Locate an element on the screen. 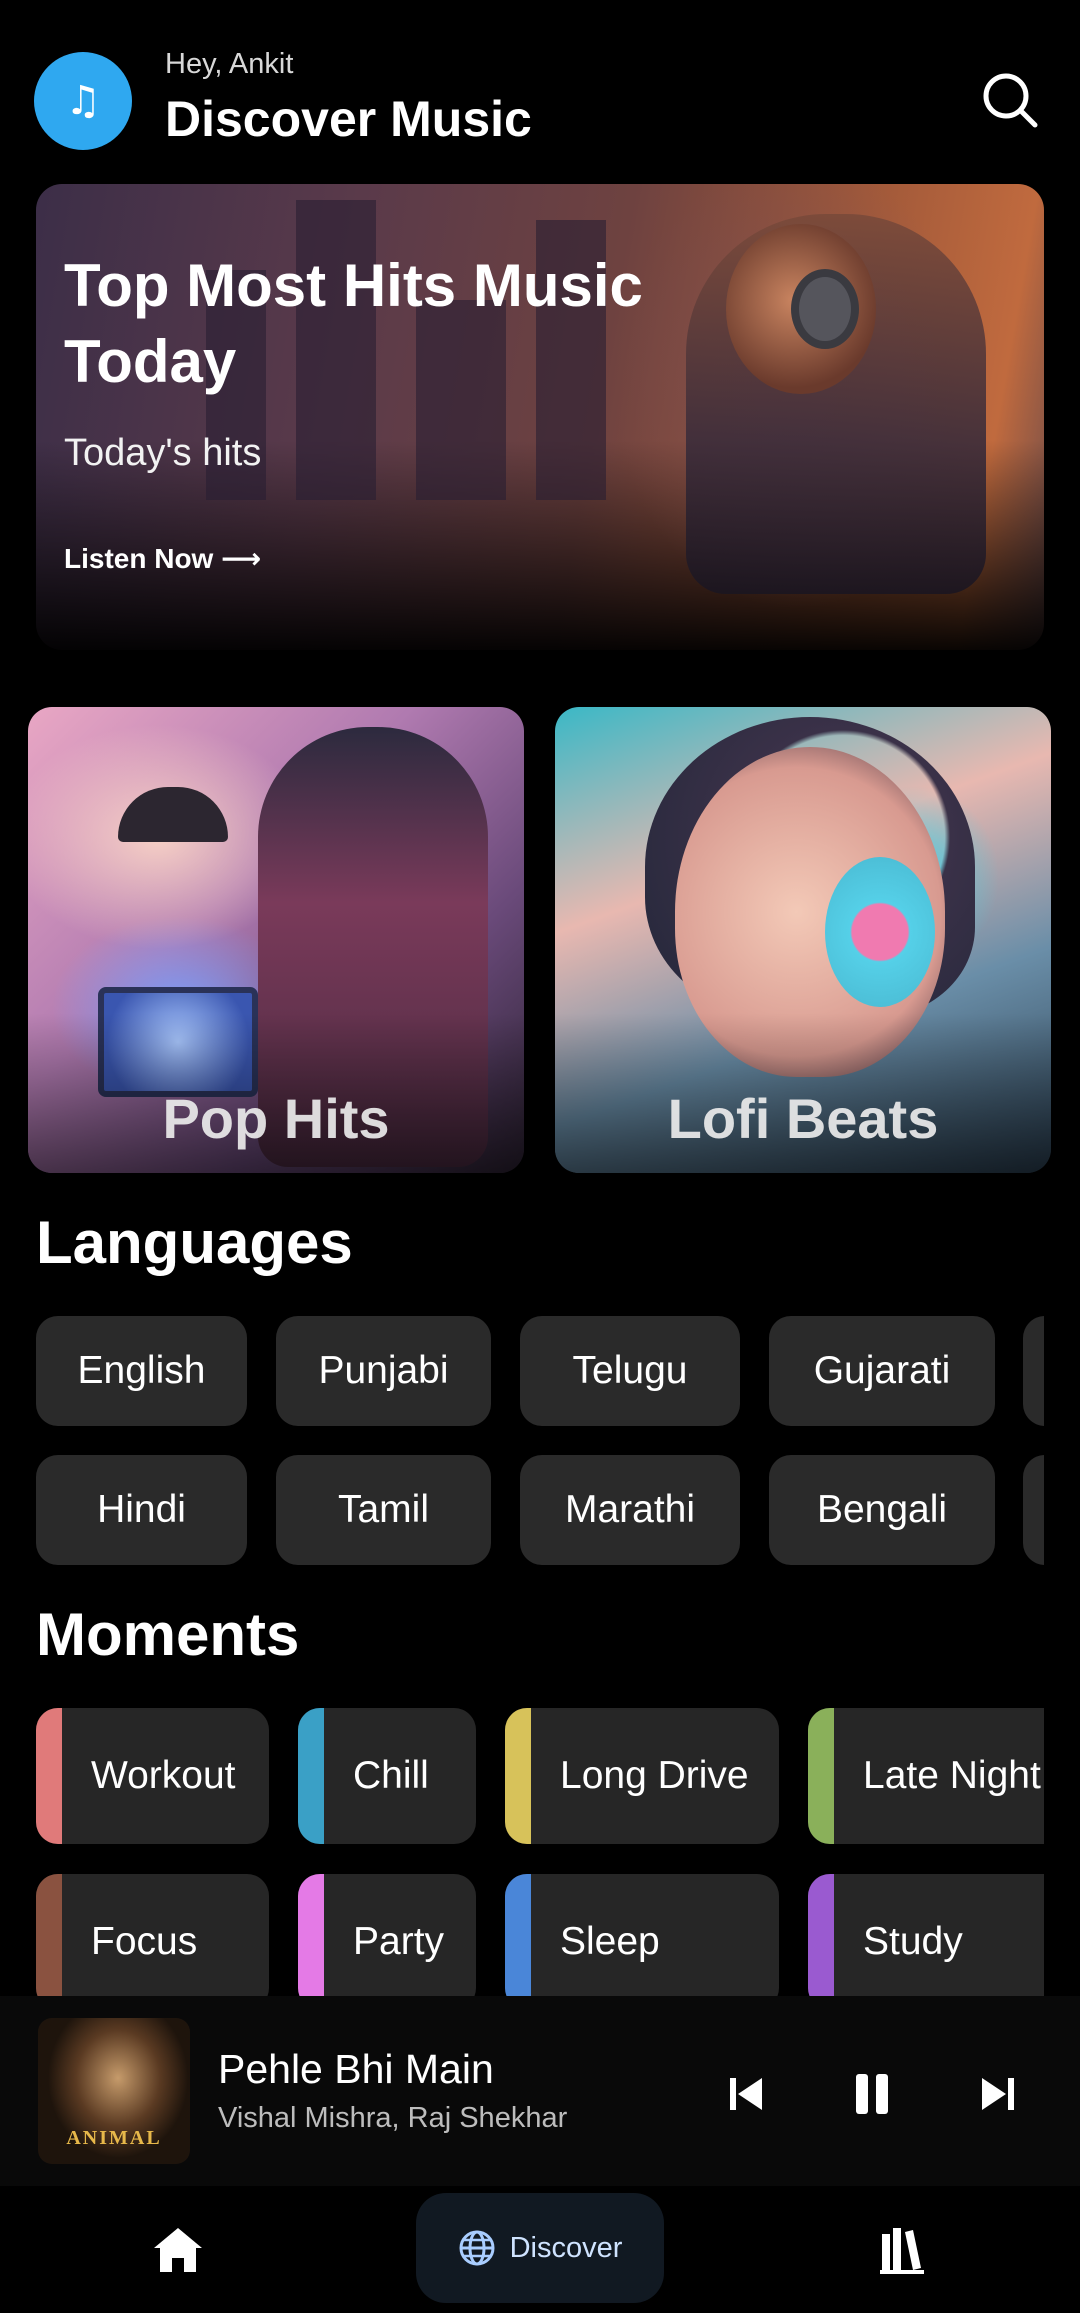 Image resolution: width=1080 pixels, height=2313 pixels. moment-chip-sleep: Sleep is located at coordinates (642, 1935).